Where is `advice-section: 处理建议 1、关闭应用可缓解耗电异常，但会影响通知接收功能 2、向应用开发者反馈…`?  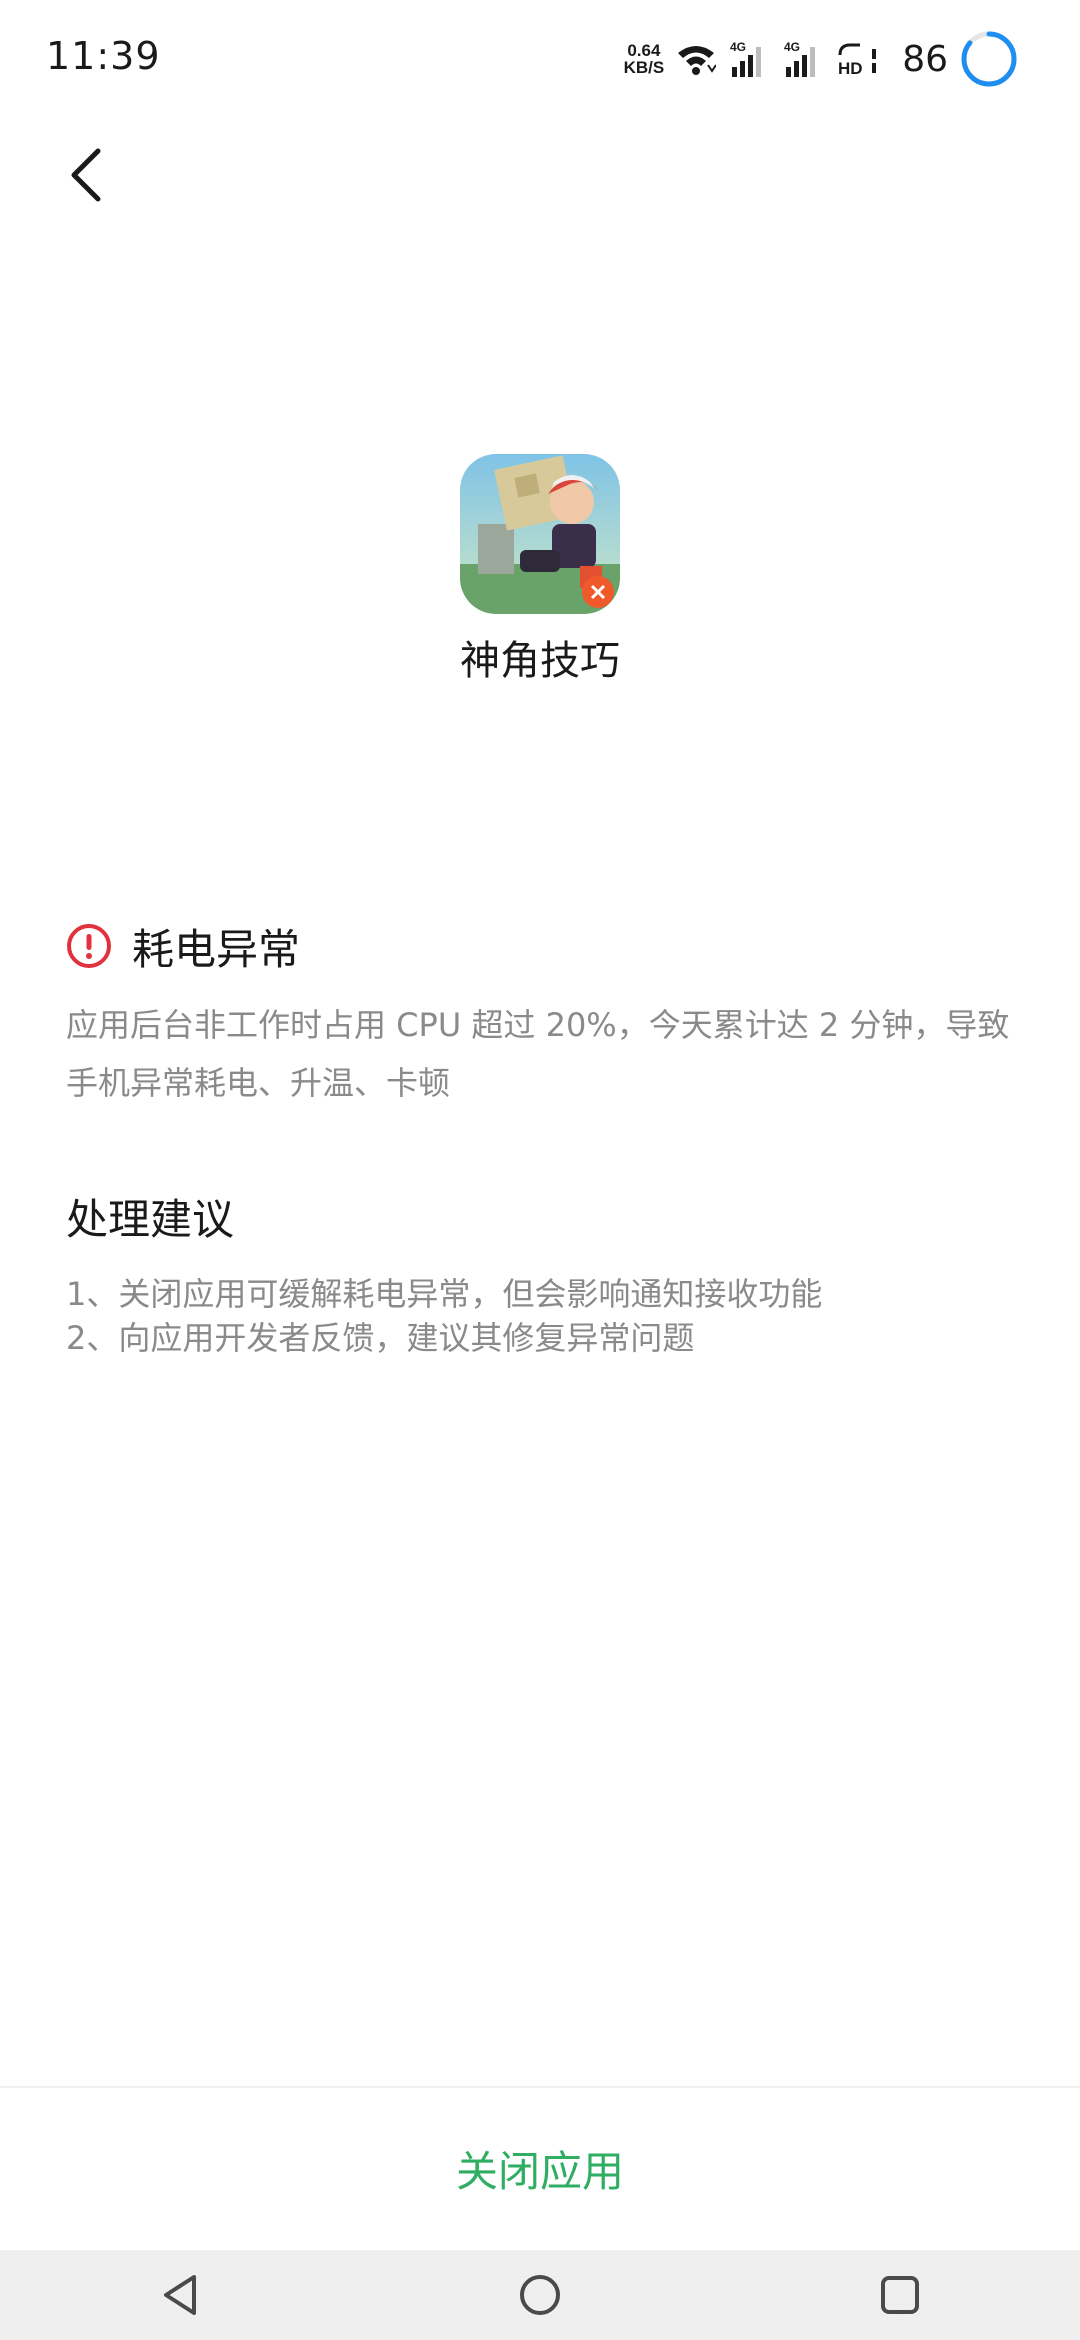
advice-section: 处理建议 1、关闭应用可缓解耗电异常，但会影响通知接收功能 2、向应用开发者反馈… is located at coordinates (546, 1275).